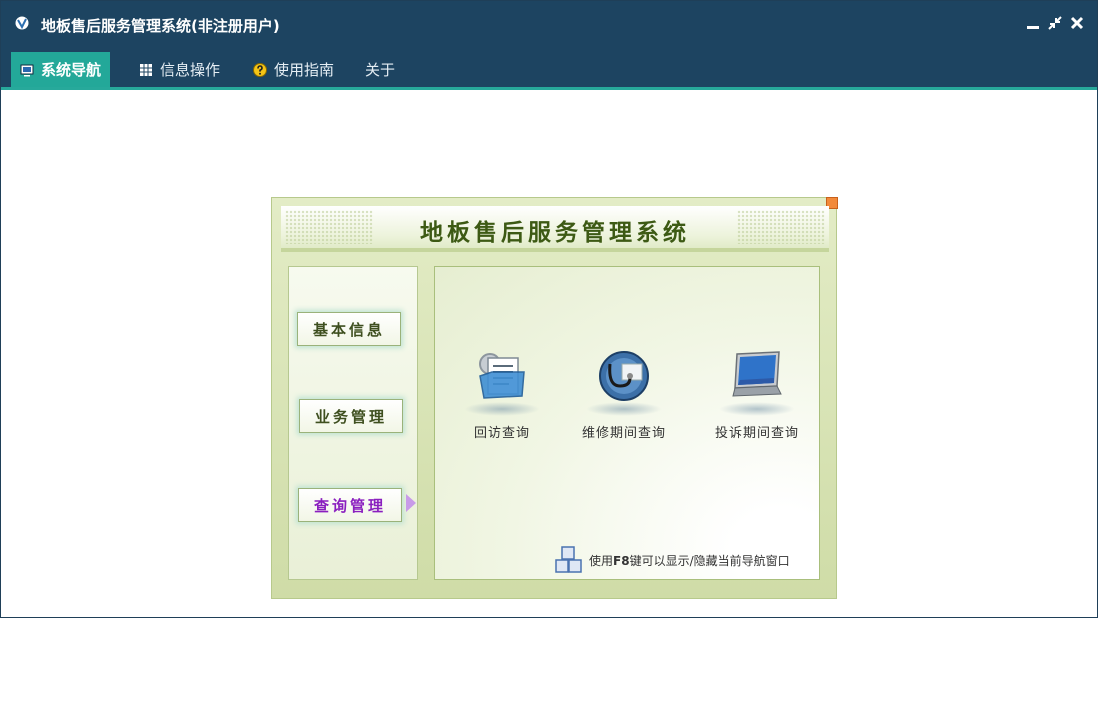 The width and height of the screenshot is (1098, 728). I want to click on f8-hint: 使用F8键可以显示/隐藏当前导航窗口, so click(671, 560).